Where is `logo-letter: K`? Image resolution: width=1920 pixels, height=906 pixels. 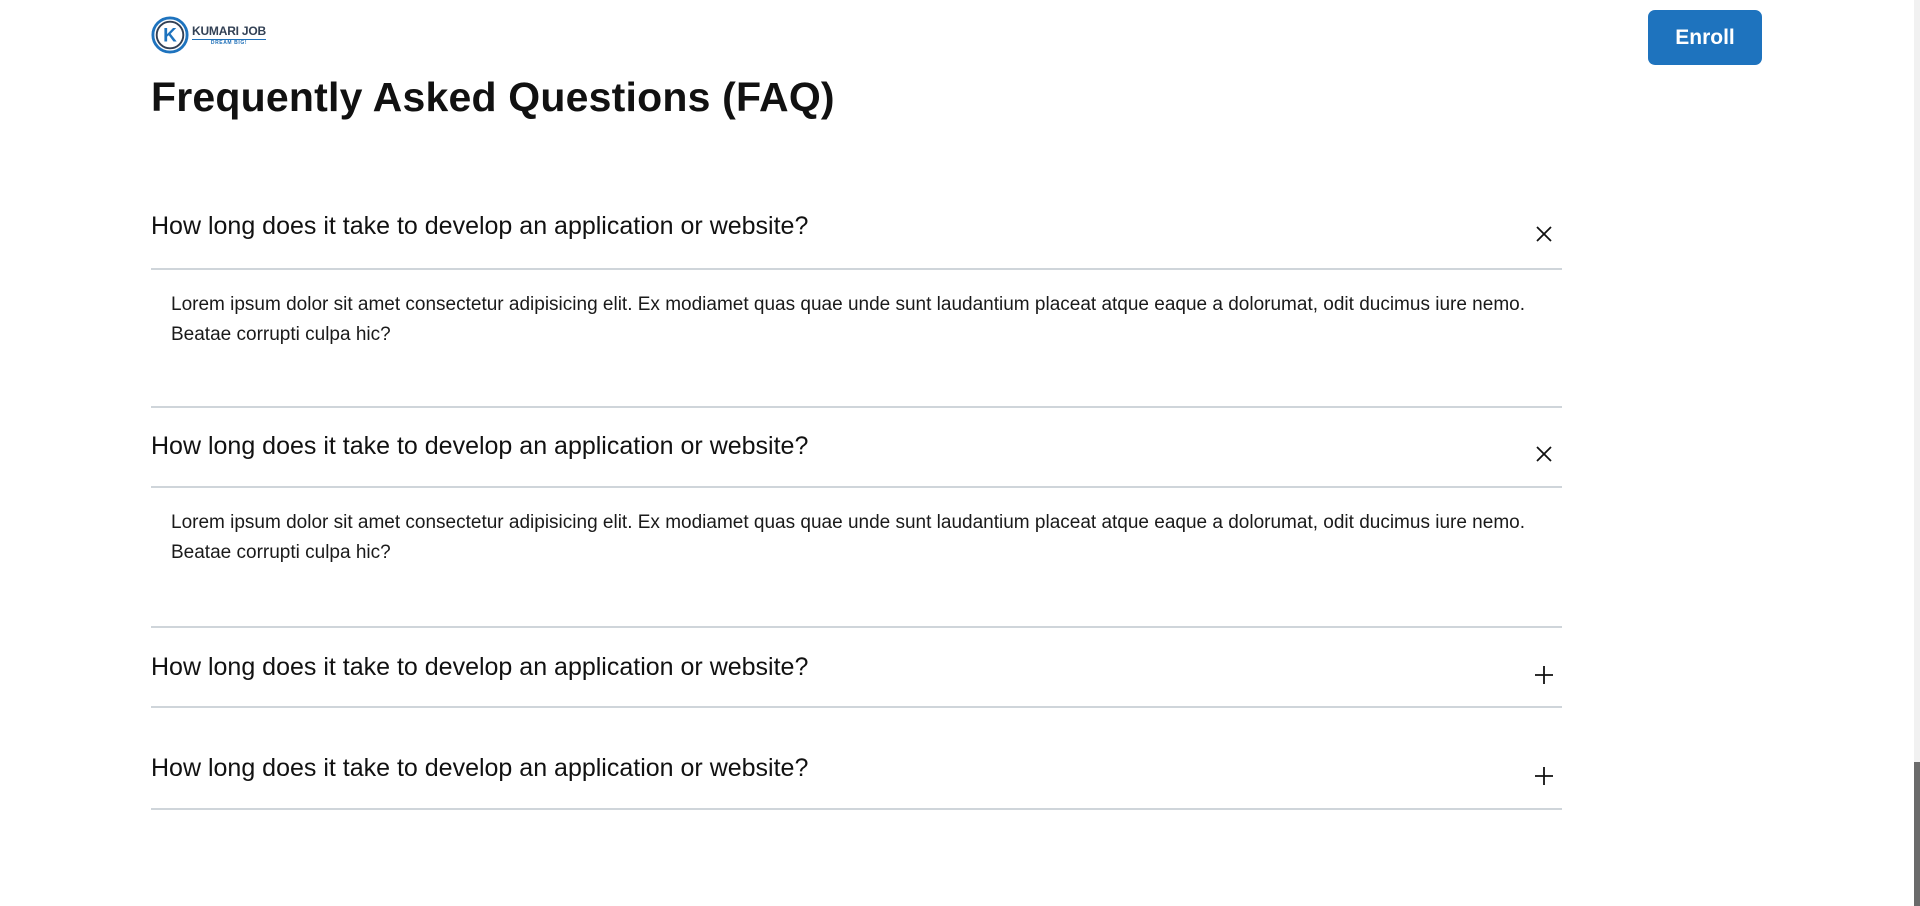
logo-letter: K is located at coordinates (170, 36).